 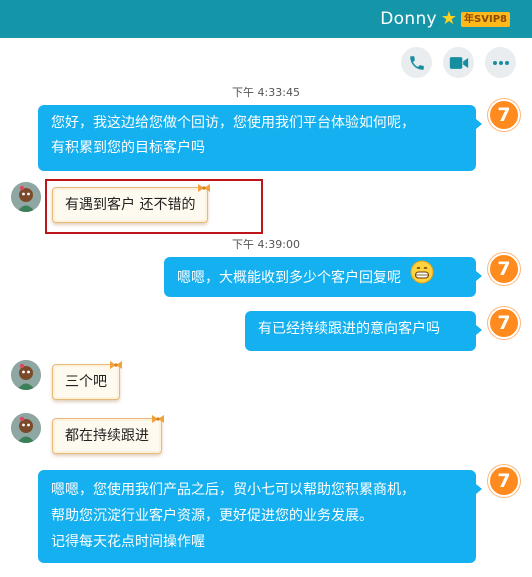 What do you see at coordinates (128, 148) in the screenshot?
I see `message-line: 有积累到您的目标客户吗` at bounding box center [128, 148].